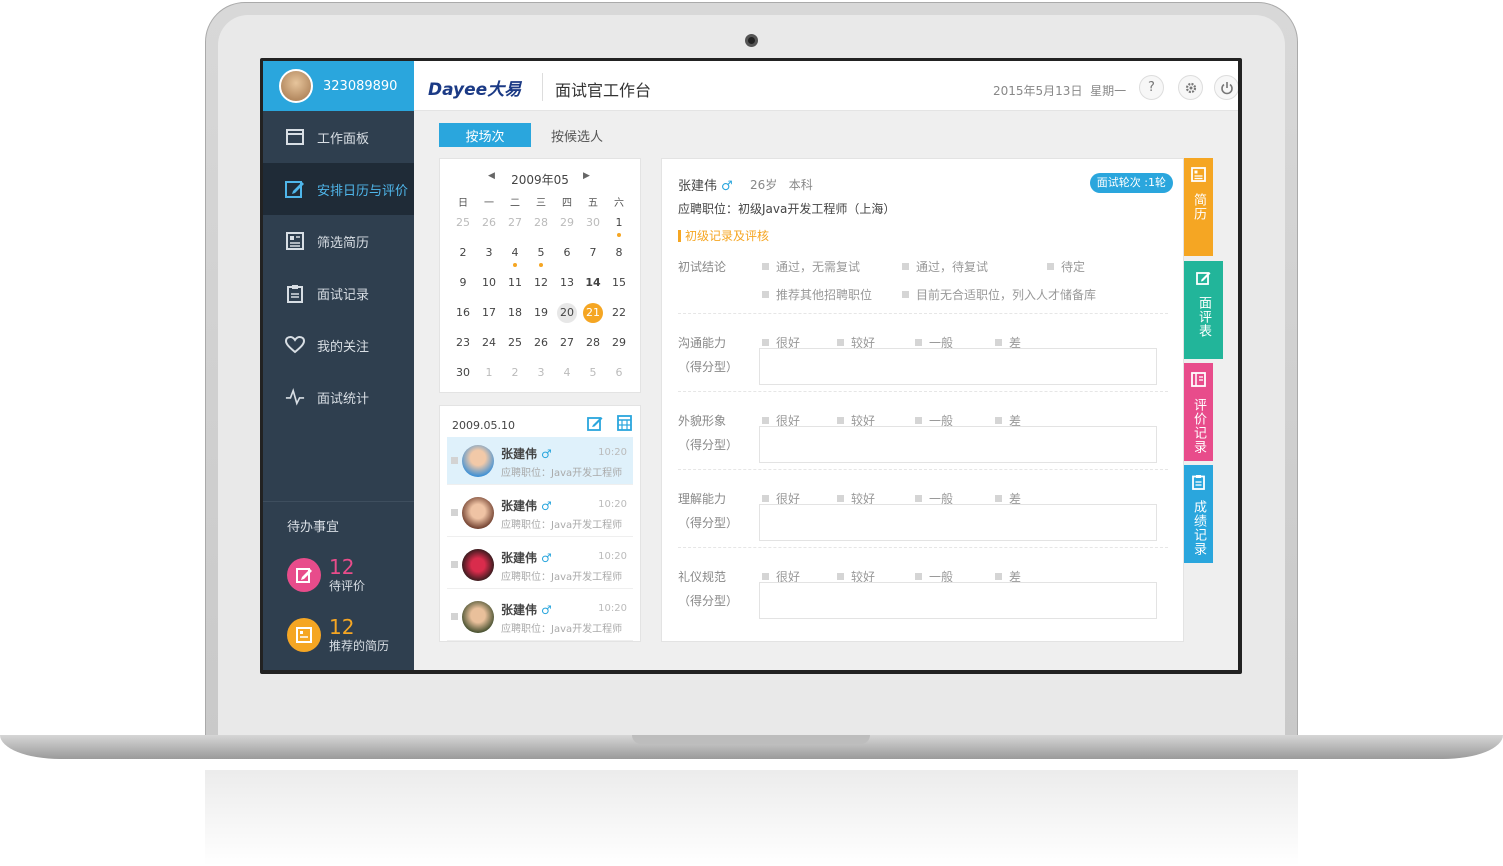  What do you see at coordinates (1203, 310) in the screenshot?
I see `side-tab-evaluation-form: 面评表` at bounding box center [1203, 310].